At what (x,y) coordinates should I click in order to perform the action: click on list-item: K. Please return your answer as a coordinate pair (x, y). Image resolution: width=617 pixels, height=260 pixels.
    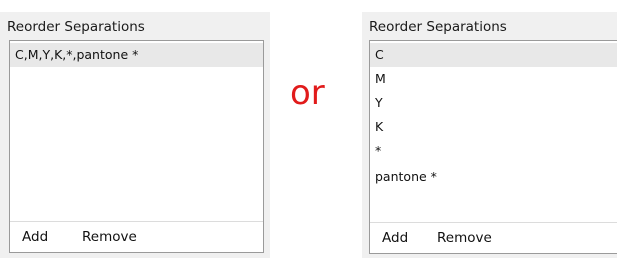
    Looking at the image, I should click on (493, 127).